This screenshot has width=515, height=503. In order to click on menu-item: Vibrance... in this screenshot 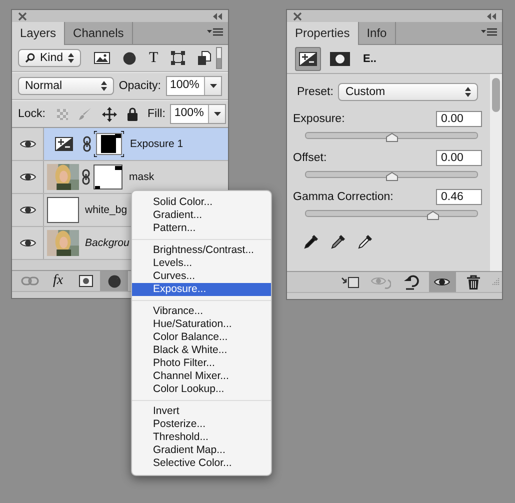, I will do `click(201, 311)`.